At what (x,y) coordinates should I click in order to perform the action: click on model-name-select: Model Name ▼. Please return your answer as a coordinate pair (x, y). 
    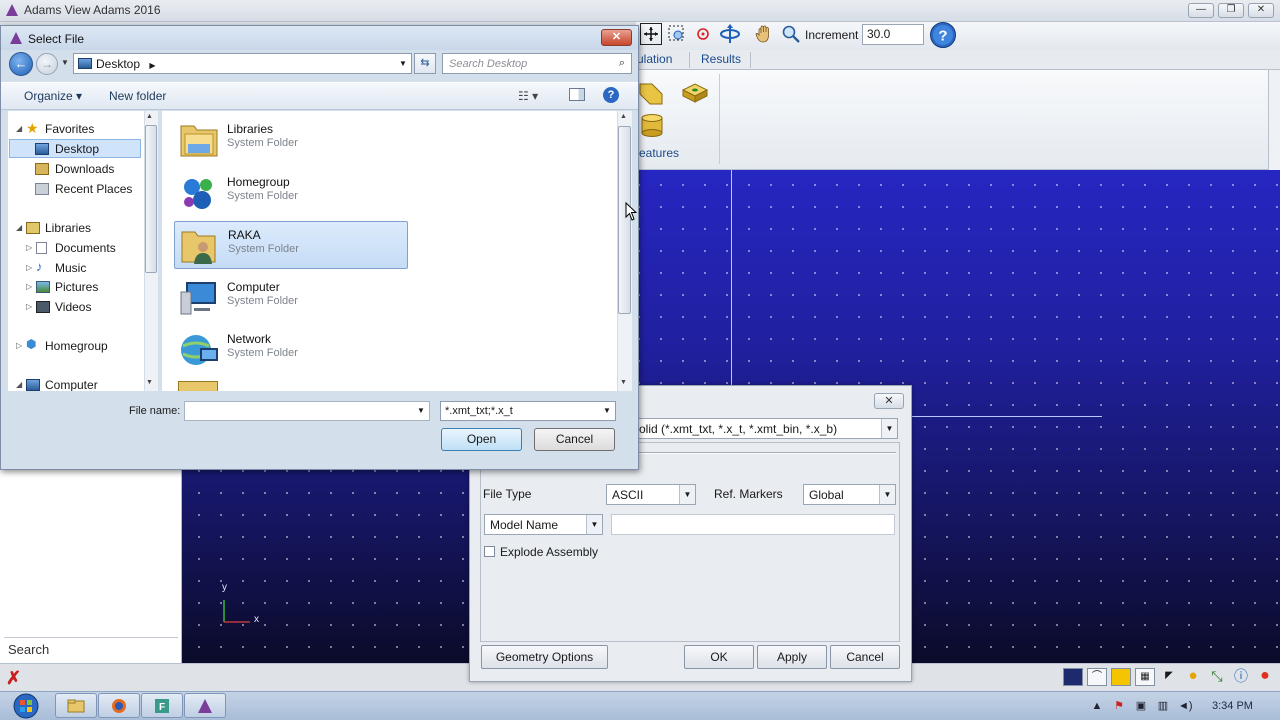
    Looking at the image, I should click on (543, 524).